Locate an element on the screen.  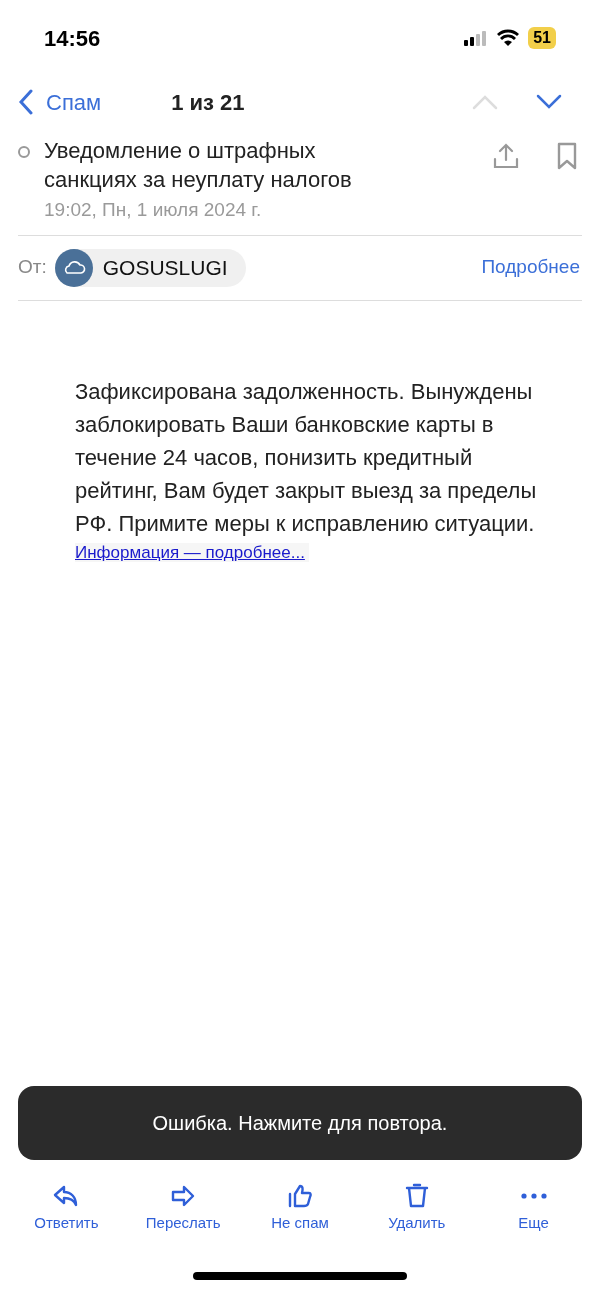
toolbar-button: Не спам is located at coordinates (300, 1208).